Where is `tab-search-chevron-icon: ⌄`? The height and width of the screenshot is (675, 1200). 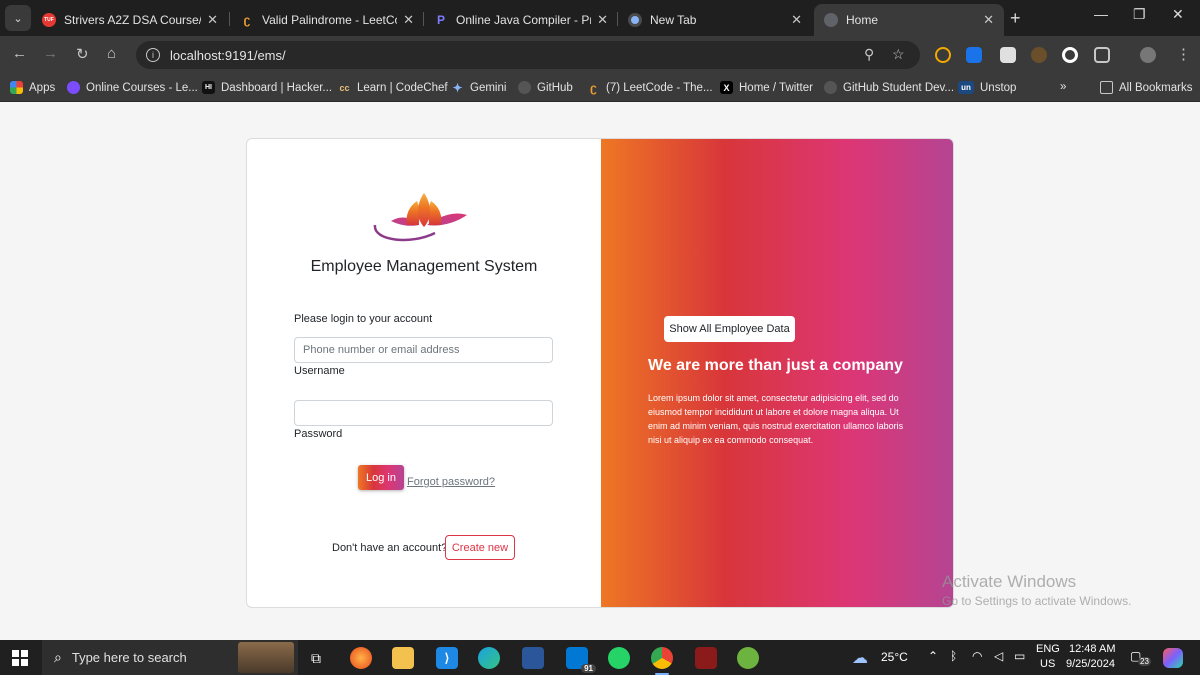 tab-search-chevron-icon: ⌄ is located at coordinates (18, 18).